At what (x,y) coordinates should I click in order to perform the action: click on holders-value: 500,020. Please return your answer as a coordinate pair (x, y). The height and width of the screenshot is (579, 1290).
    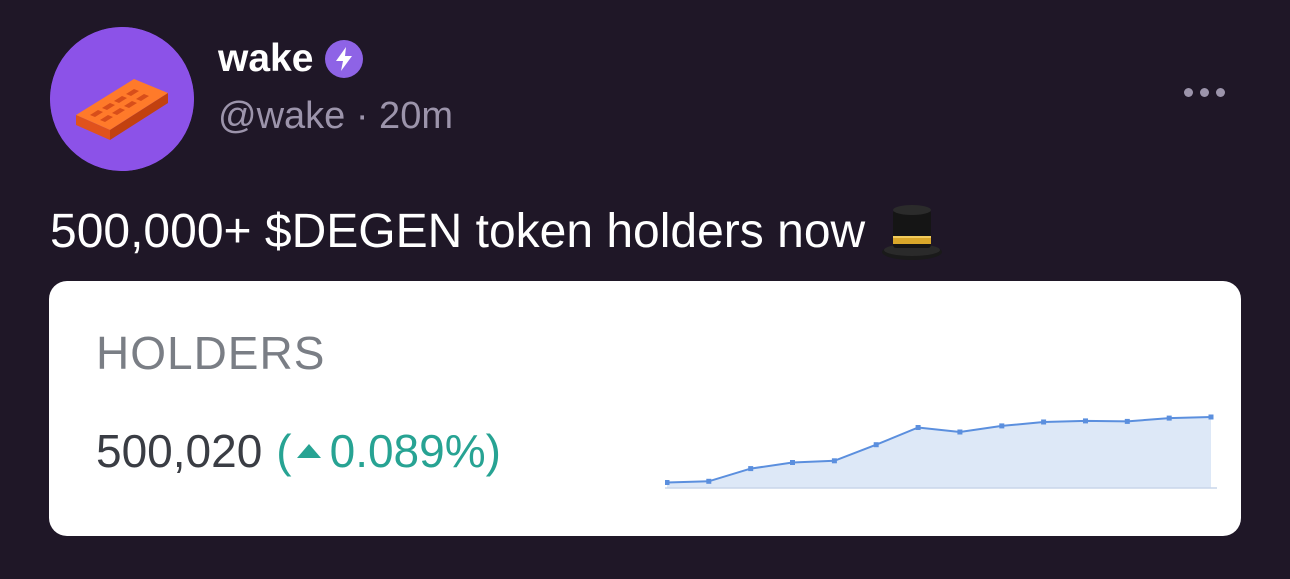
    Looking at the image, I should click on (179, 451).